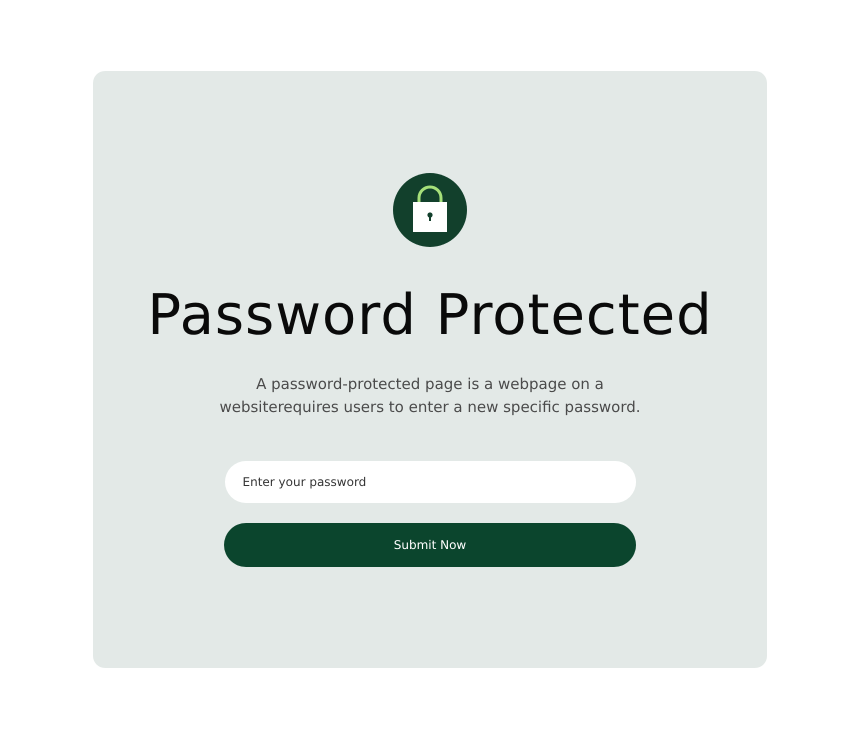  I want to click on page-title: Password Protected, so click(430, 316).